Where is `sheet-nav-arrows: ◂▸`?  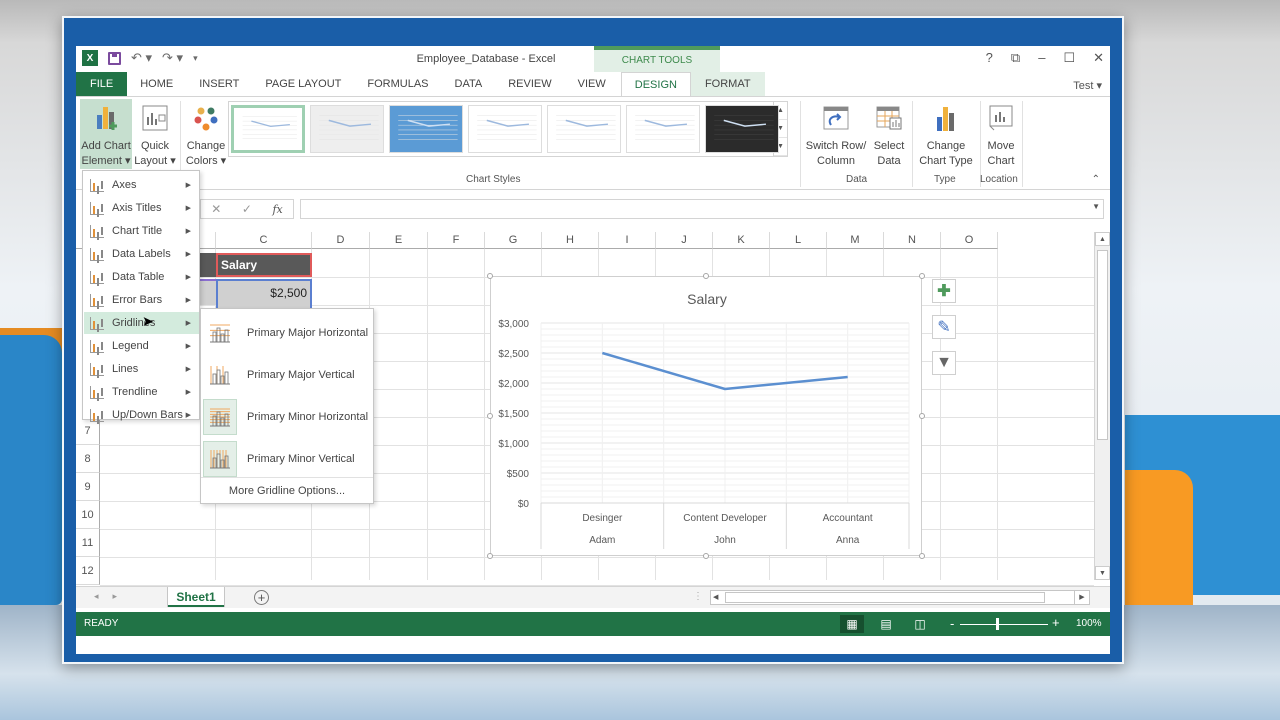 sheet-nav-arrows: ◂▸ is located at coordinates (112, 596).